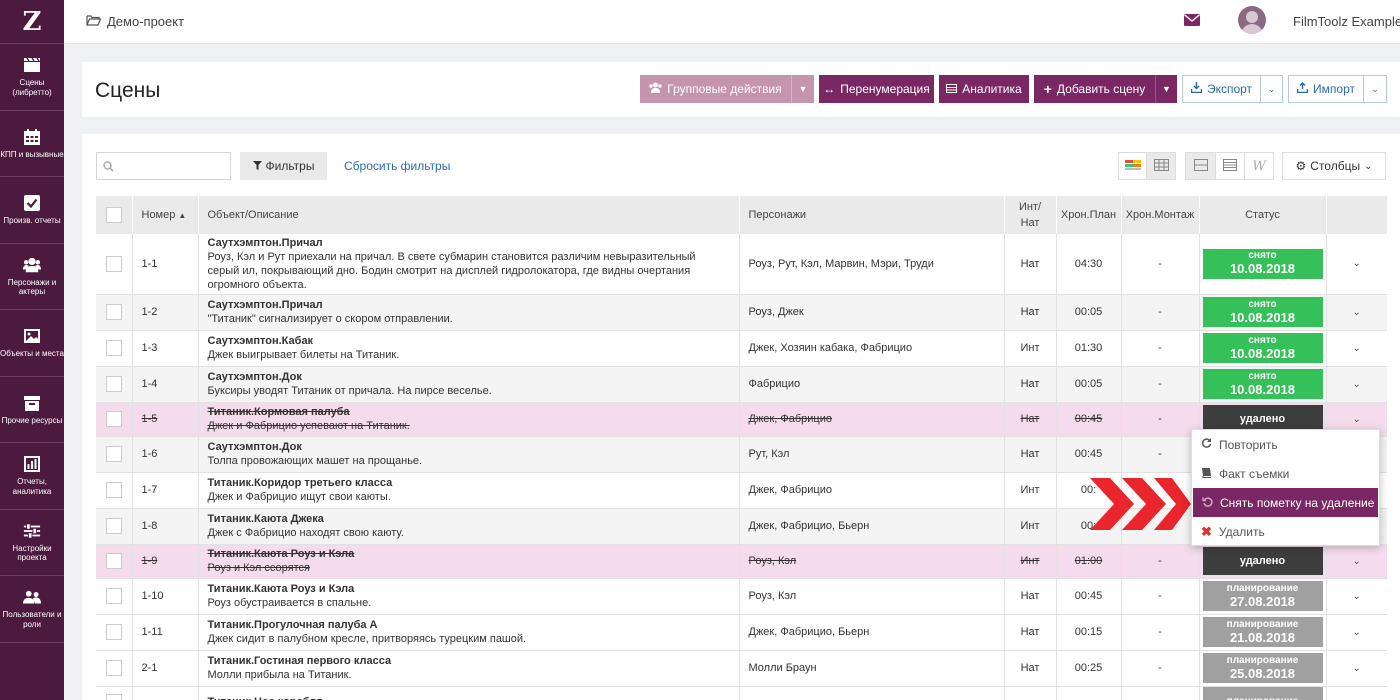 This screenshot has height=700, width=1400. What do you see at coordinates (32, 609) in the screenshot?
I see `sidebar-item-users: Пользователи и роли` at bounding box center [32, 609].